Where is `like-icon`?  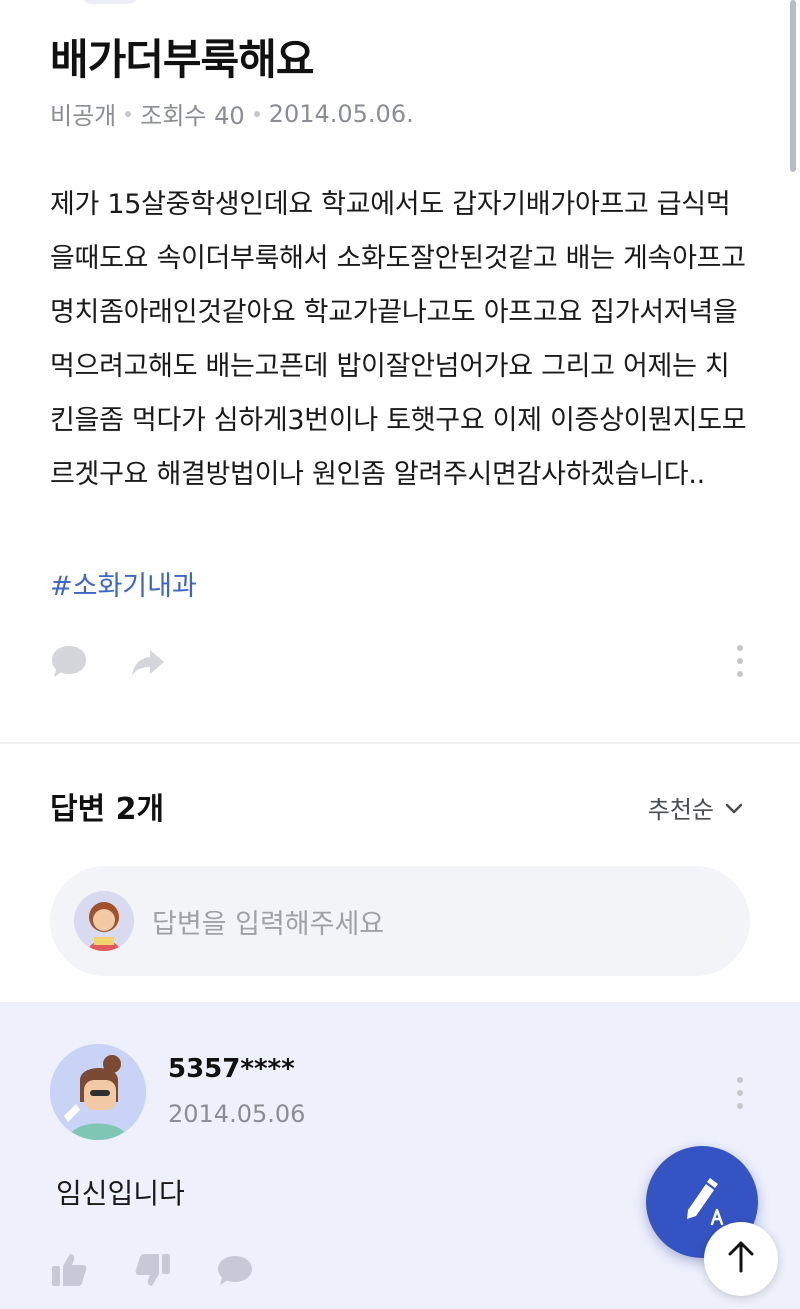
like-icon is located at coordinates (69, 1272).